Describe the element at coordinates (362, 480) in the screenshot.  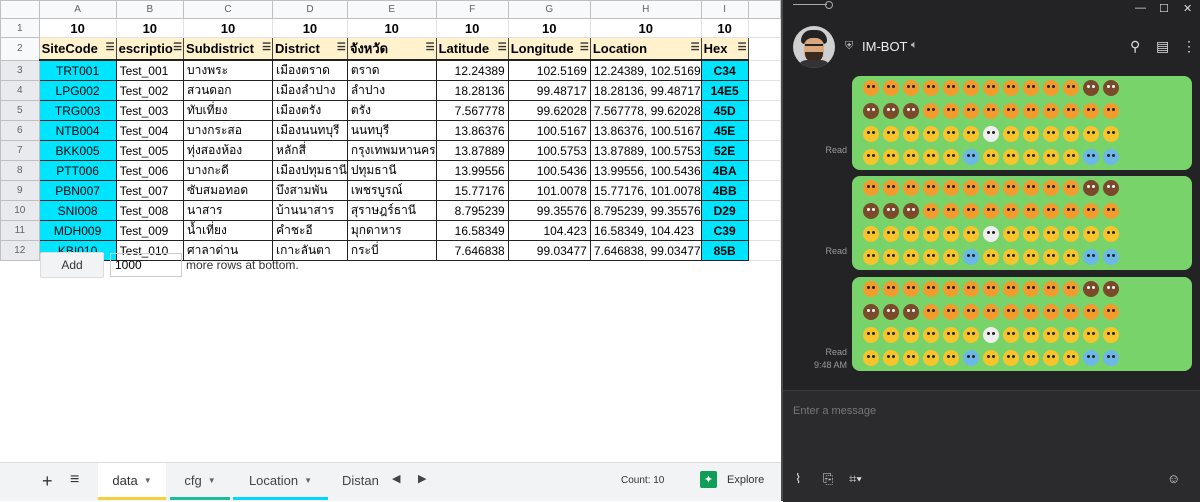
I see `tab-distance: Distan` at that location.